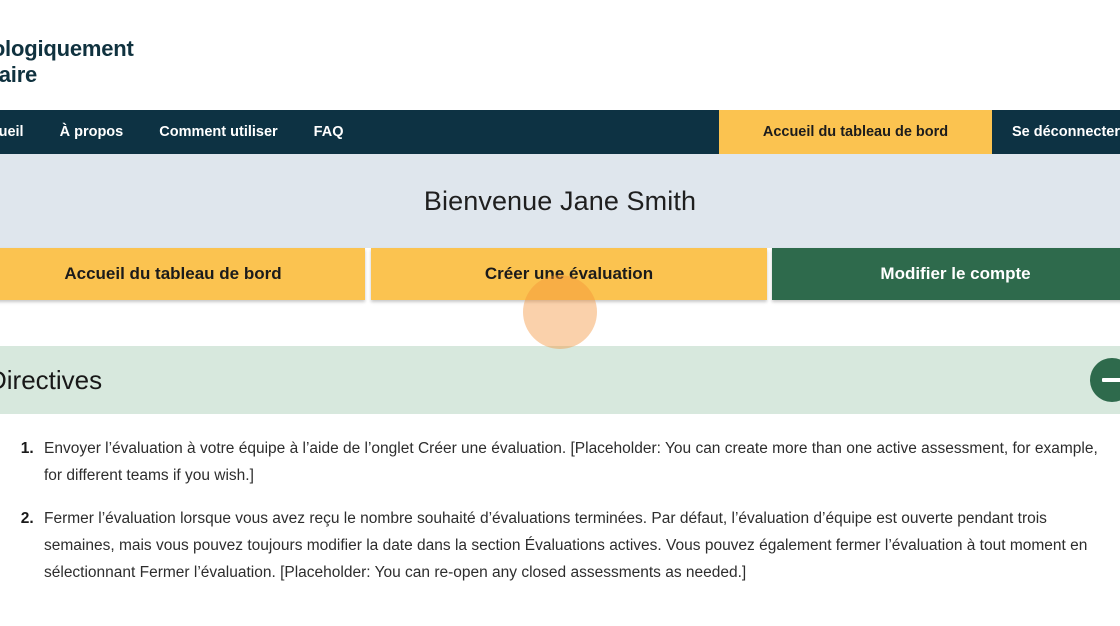 This screenshot has width=1120, height=626. What do you see at coordinates (182, 274) in the screenshot?
I see `dashboard-home-button: Accueil du tableau de bord` at bounding box center [182, 274].